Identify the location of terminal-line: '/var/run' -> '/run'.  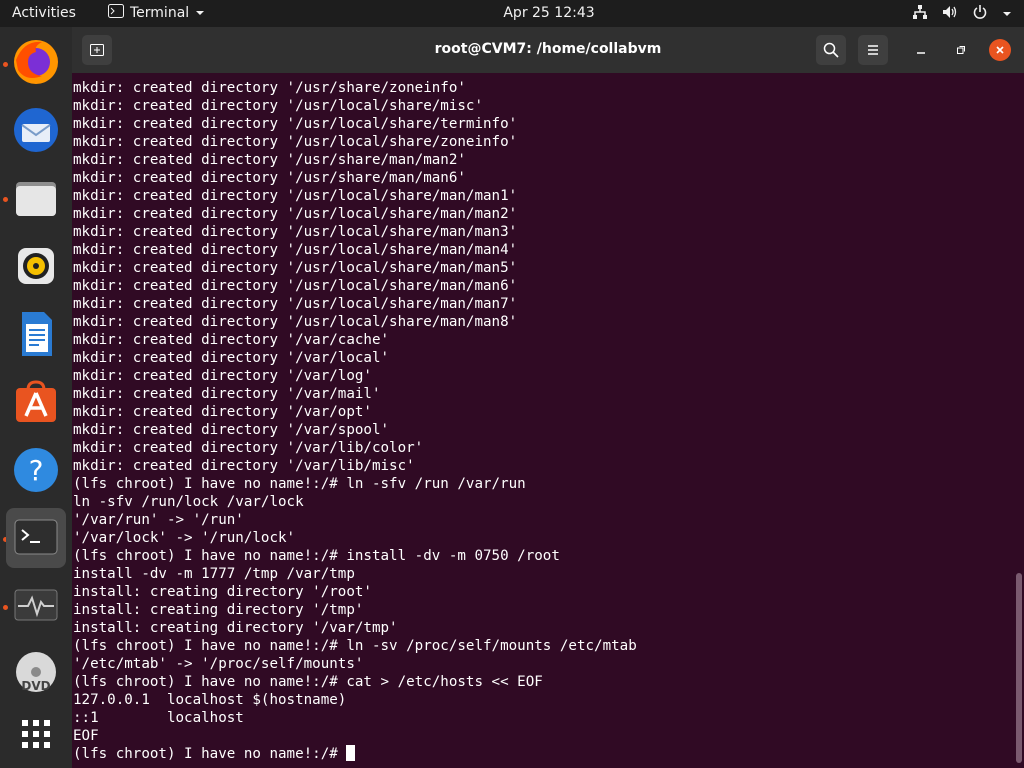
(158, 520).